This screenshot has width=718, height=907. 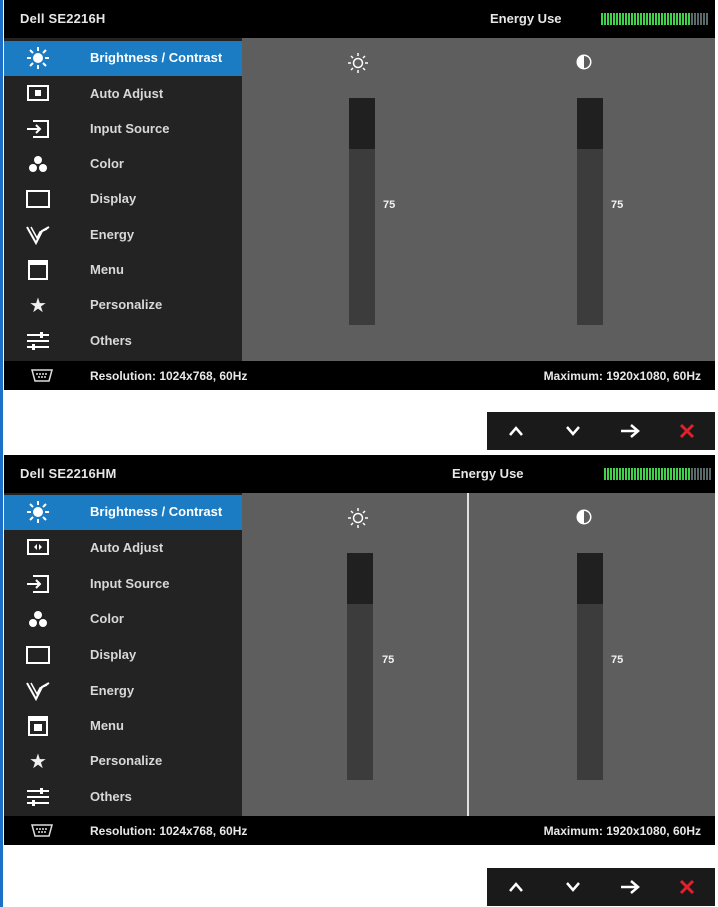 I want to click on right-arrow-icon, so click(x=630, y=887).